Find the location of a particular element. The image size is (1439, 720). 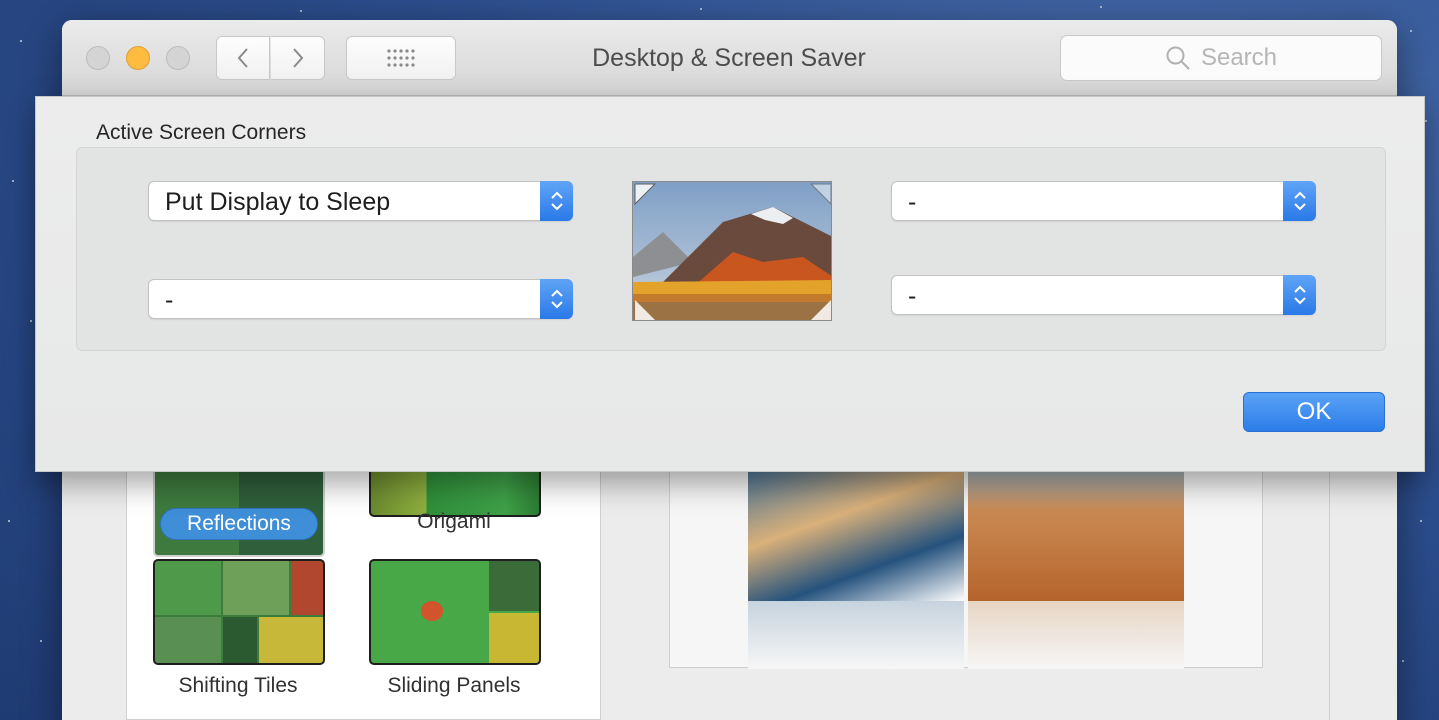

bottom-left-corner-value: - is located at coordinates (169, 300).